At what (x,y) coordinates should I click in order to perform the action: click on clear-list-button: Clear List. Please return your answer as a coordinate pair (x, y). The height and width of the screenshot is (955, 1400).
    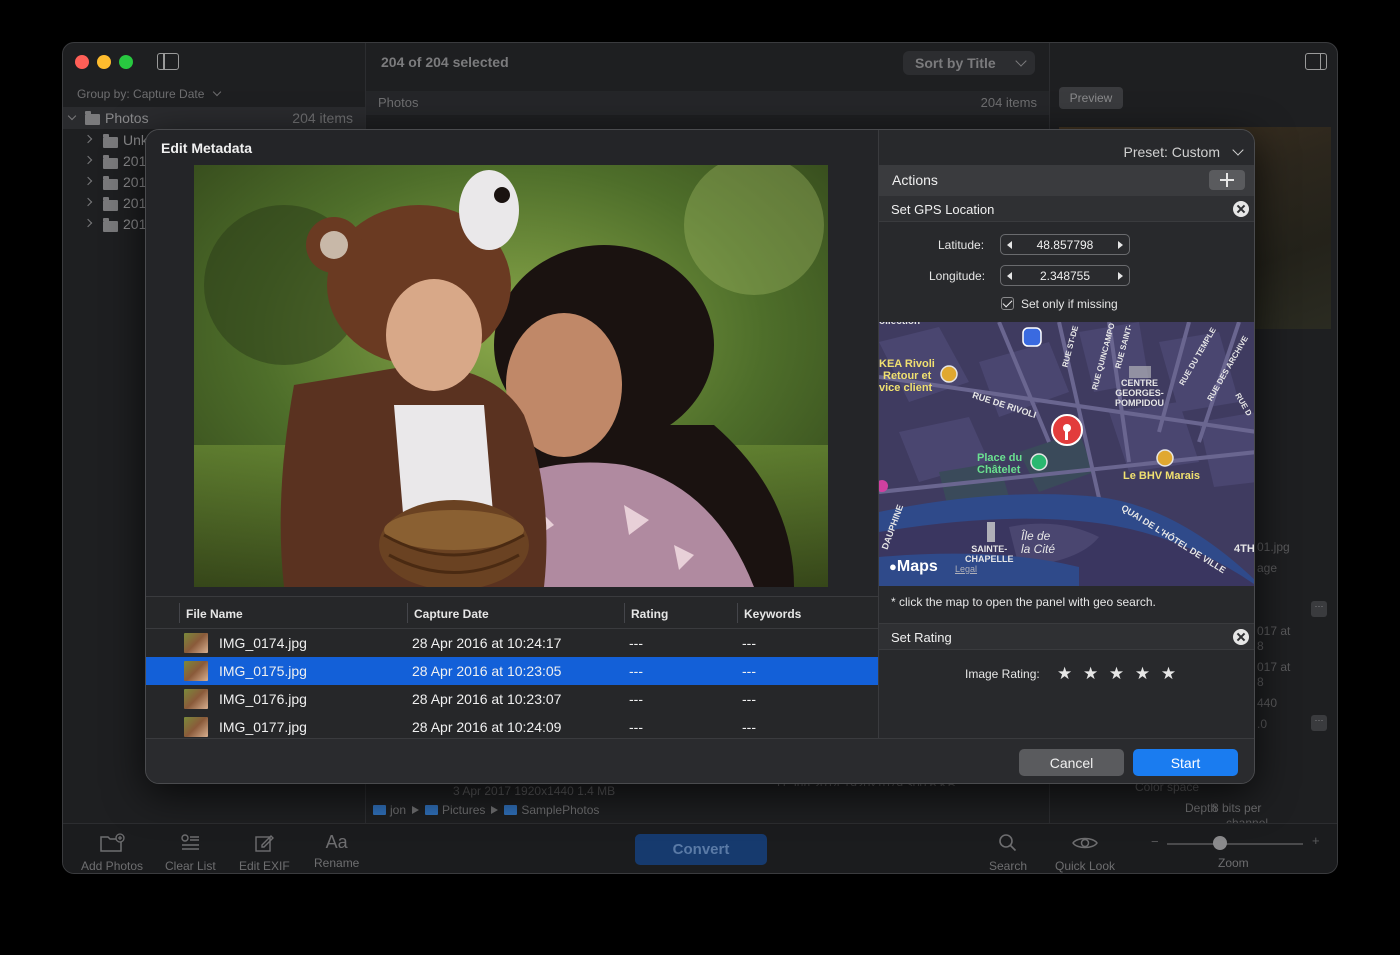
    Looking at the image, I should click on (190, 852).